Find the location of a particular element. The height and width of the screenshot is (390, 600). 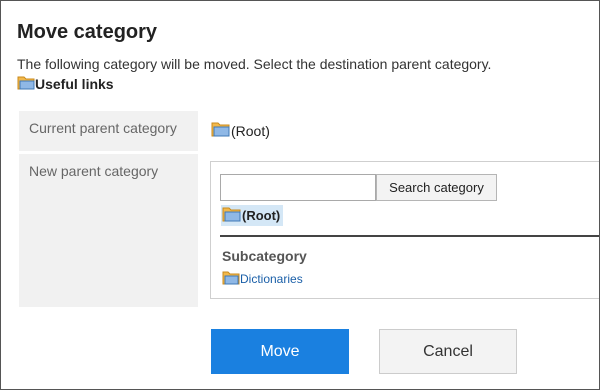

subcategory-item-dictionaries: Dictionaries is located at coordinates (262, 279).